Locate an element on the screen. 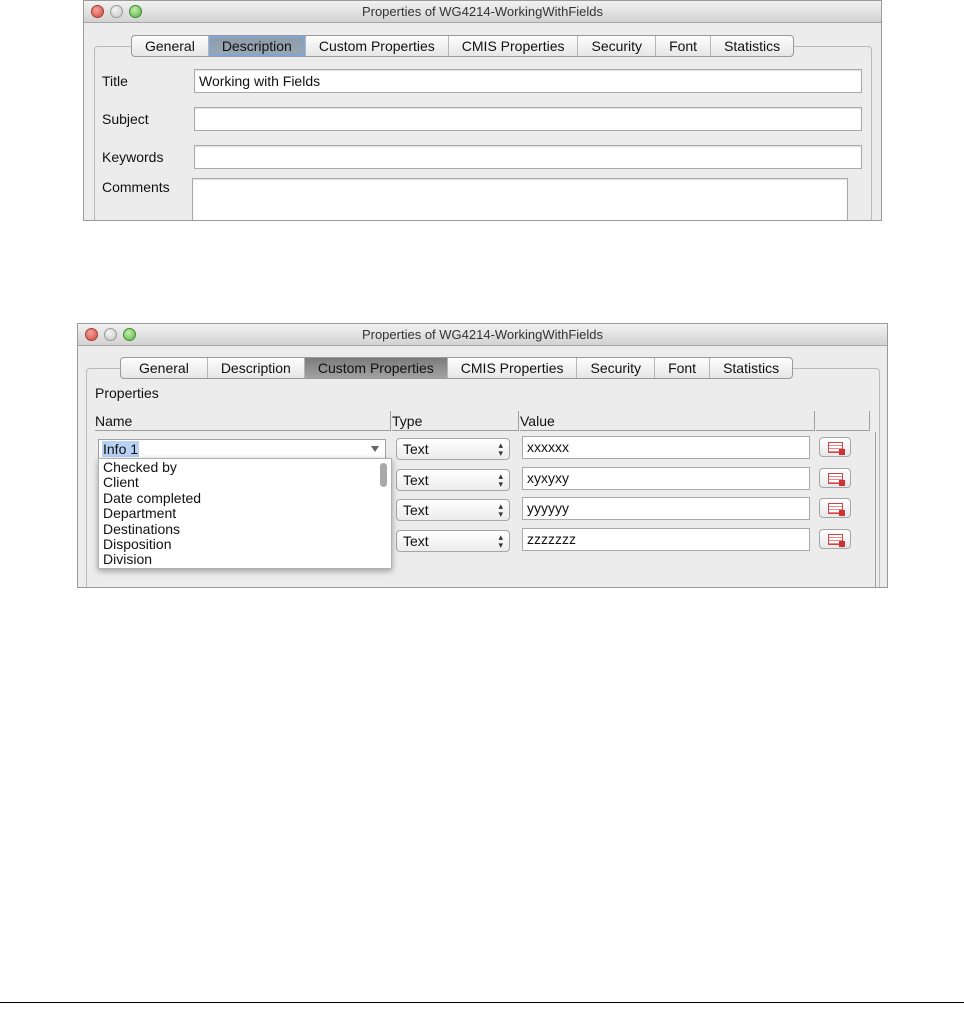 The height and width of the screenshot is (1019, 964). value-field: xyxyxy is located at coordinates (666, 478).